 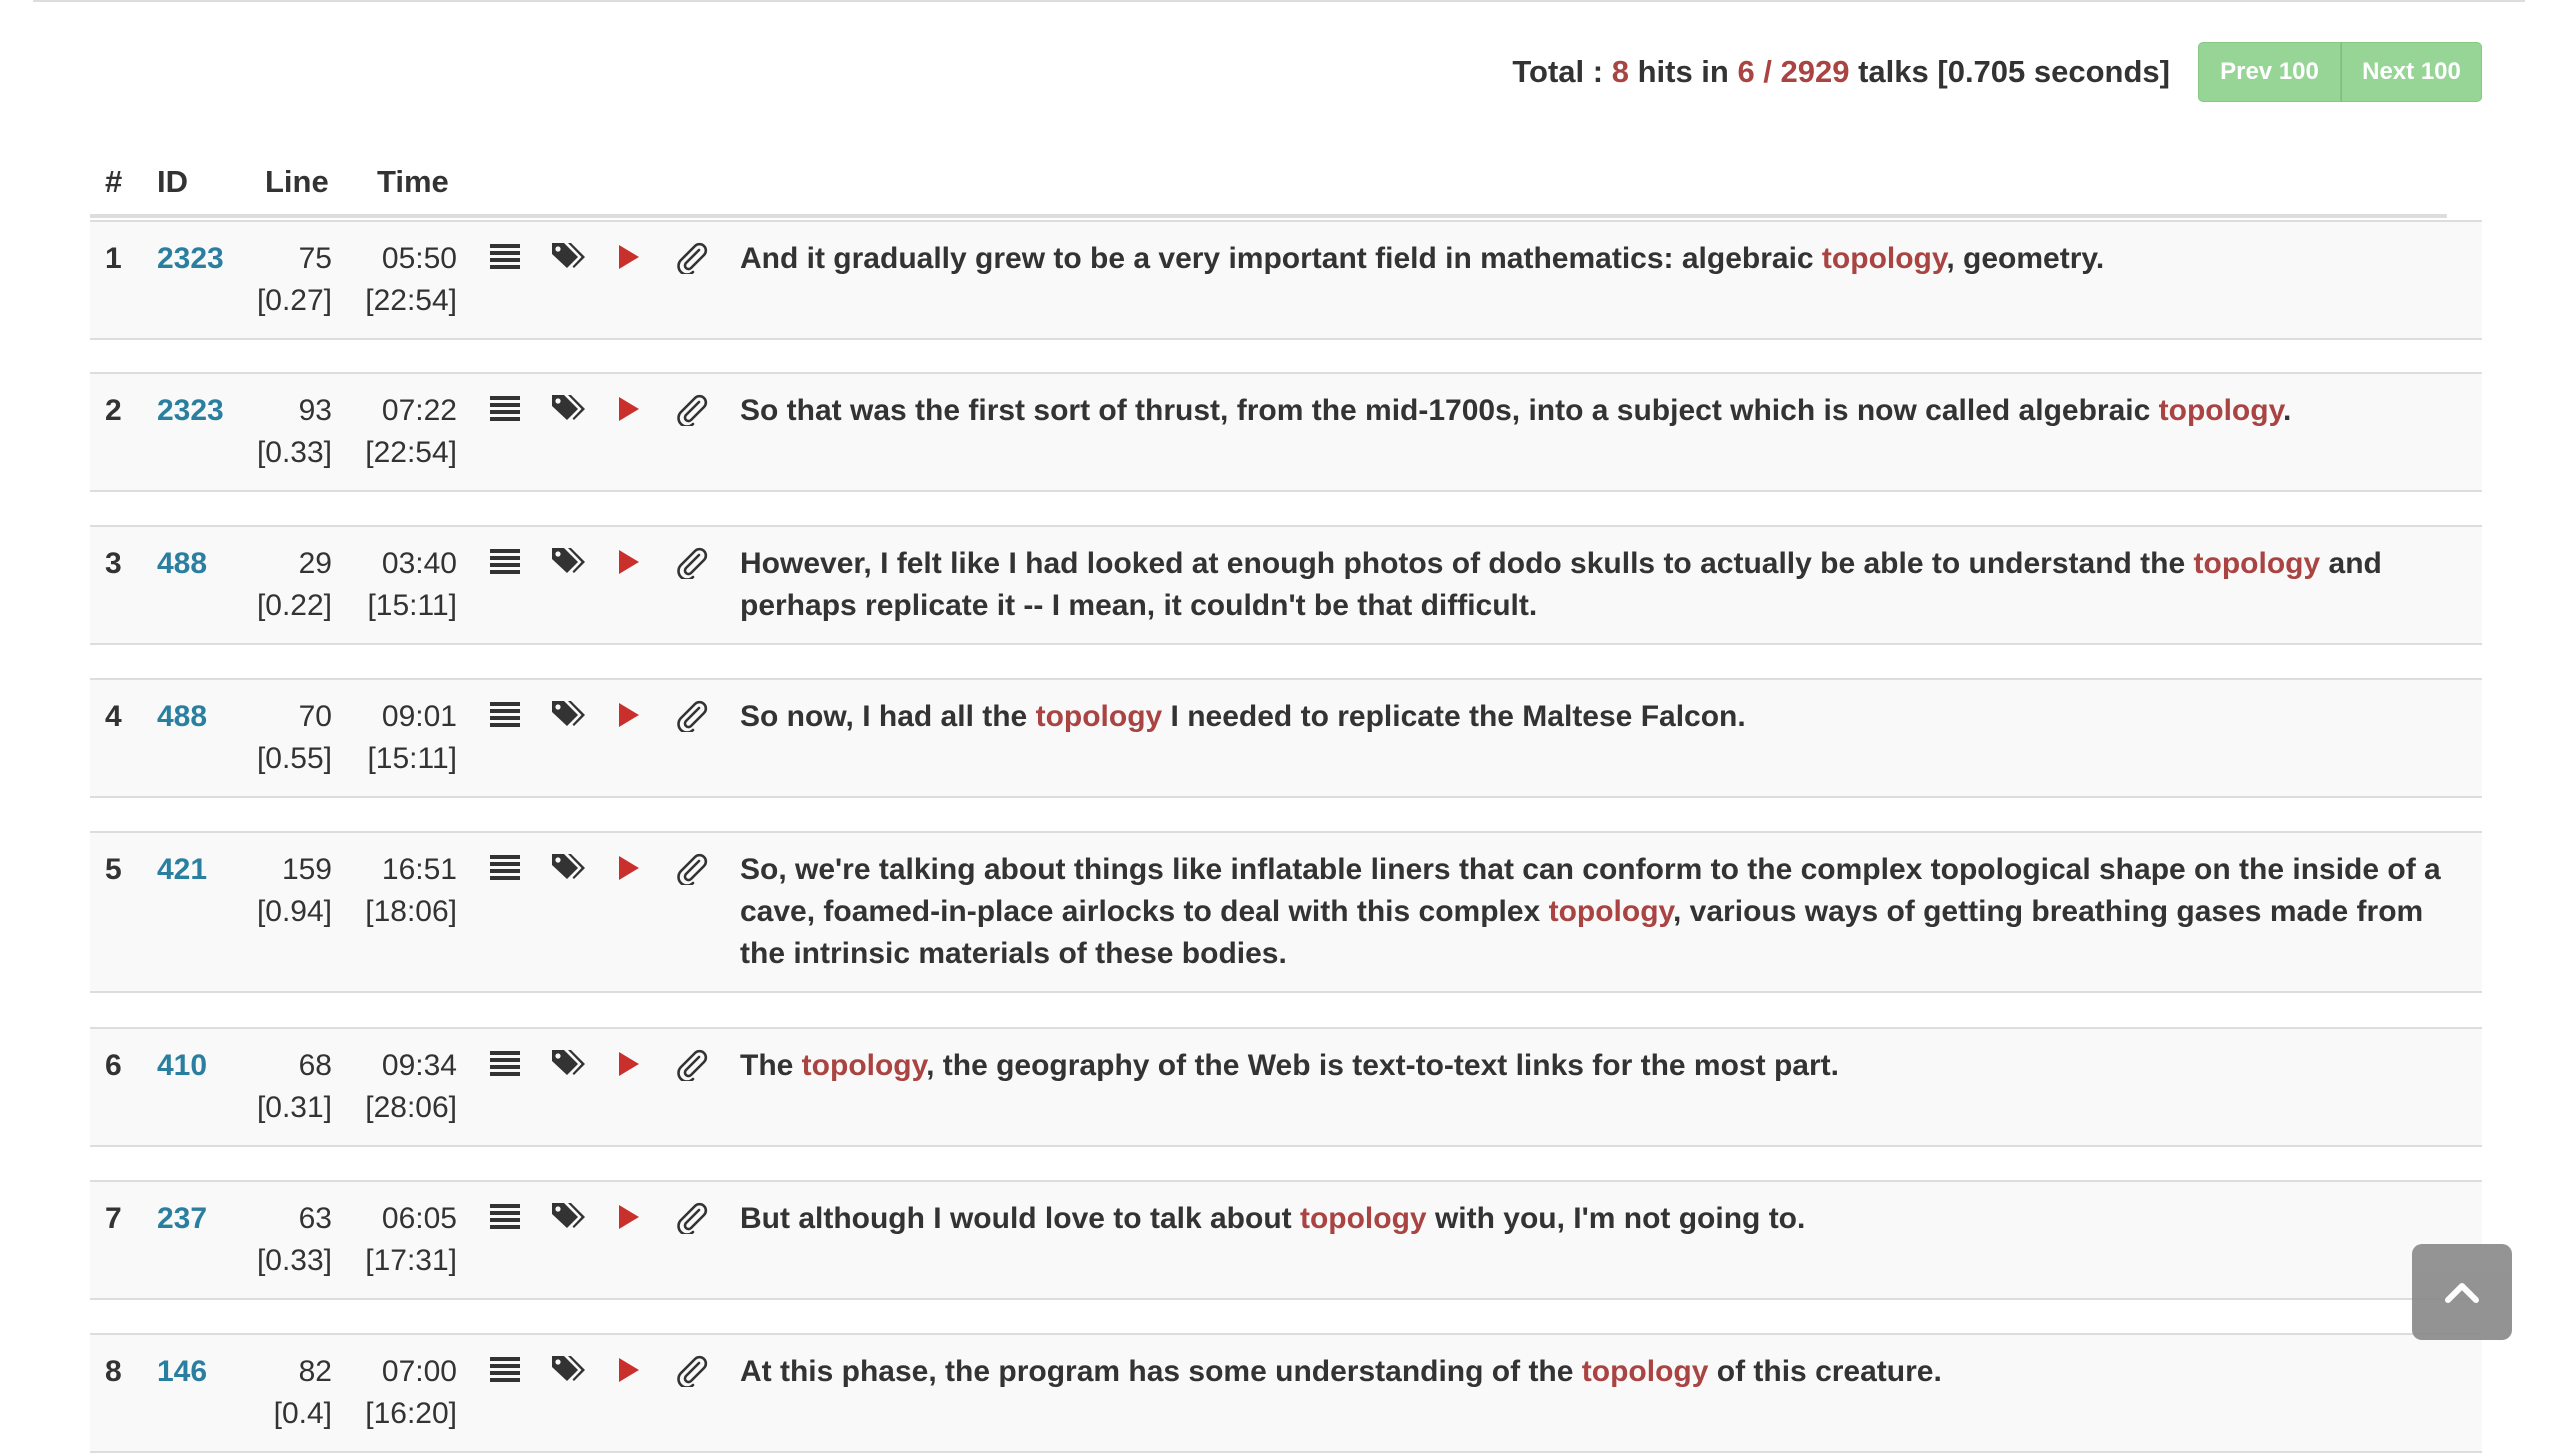 I want to click on time-cell: 07:00 [16:20], so click(x=411, y=1393).